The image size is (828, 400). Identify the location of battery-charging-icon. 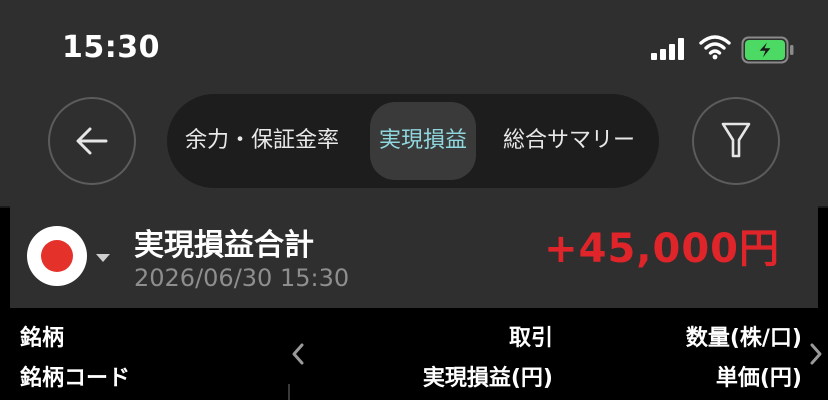
(767, 50).